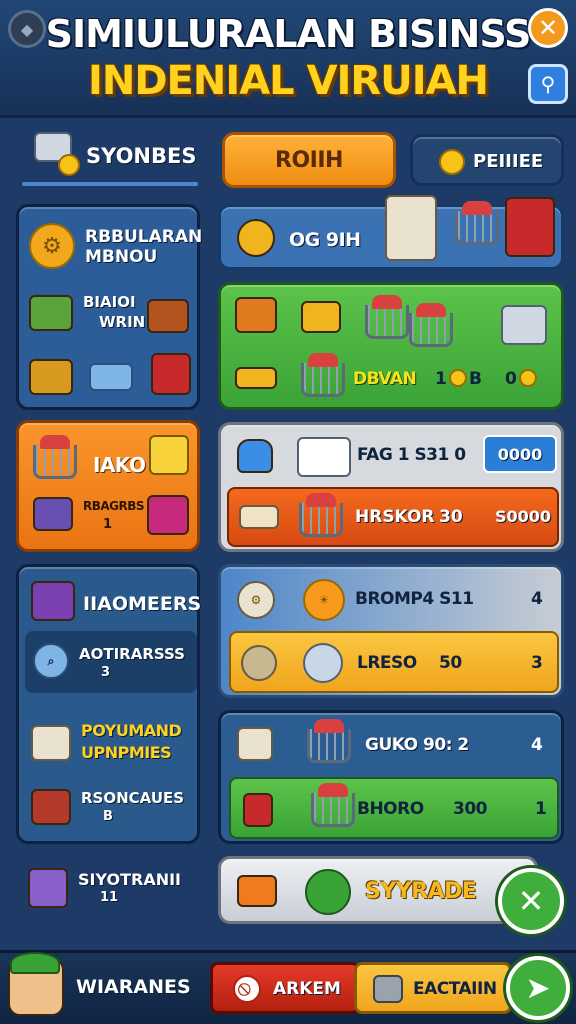  Describe the element at coordinates (53, 601) in the screenshot. I see `book-icon` at that location.